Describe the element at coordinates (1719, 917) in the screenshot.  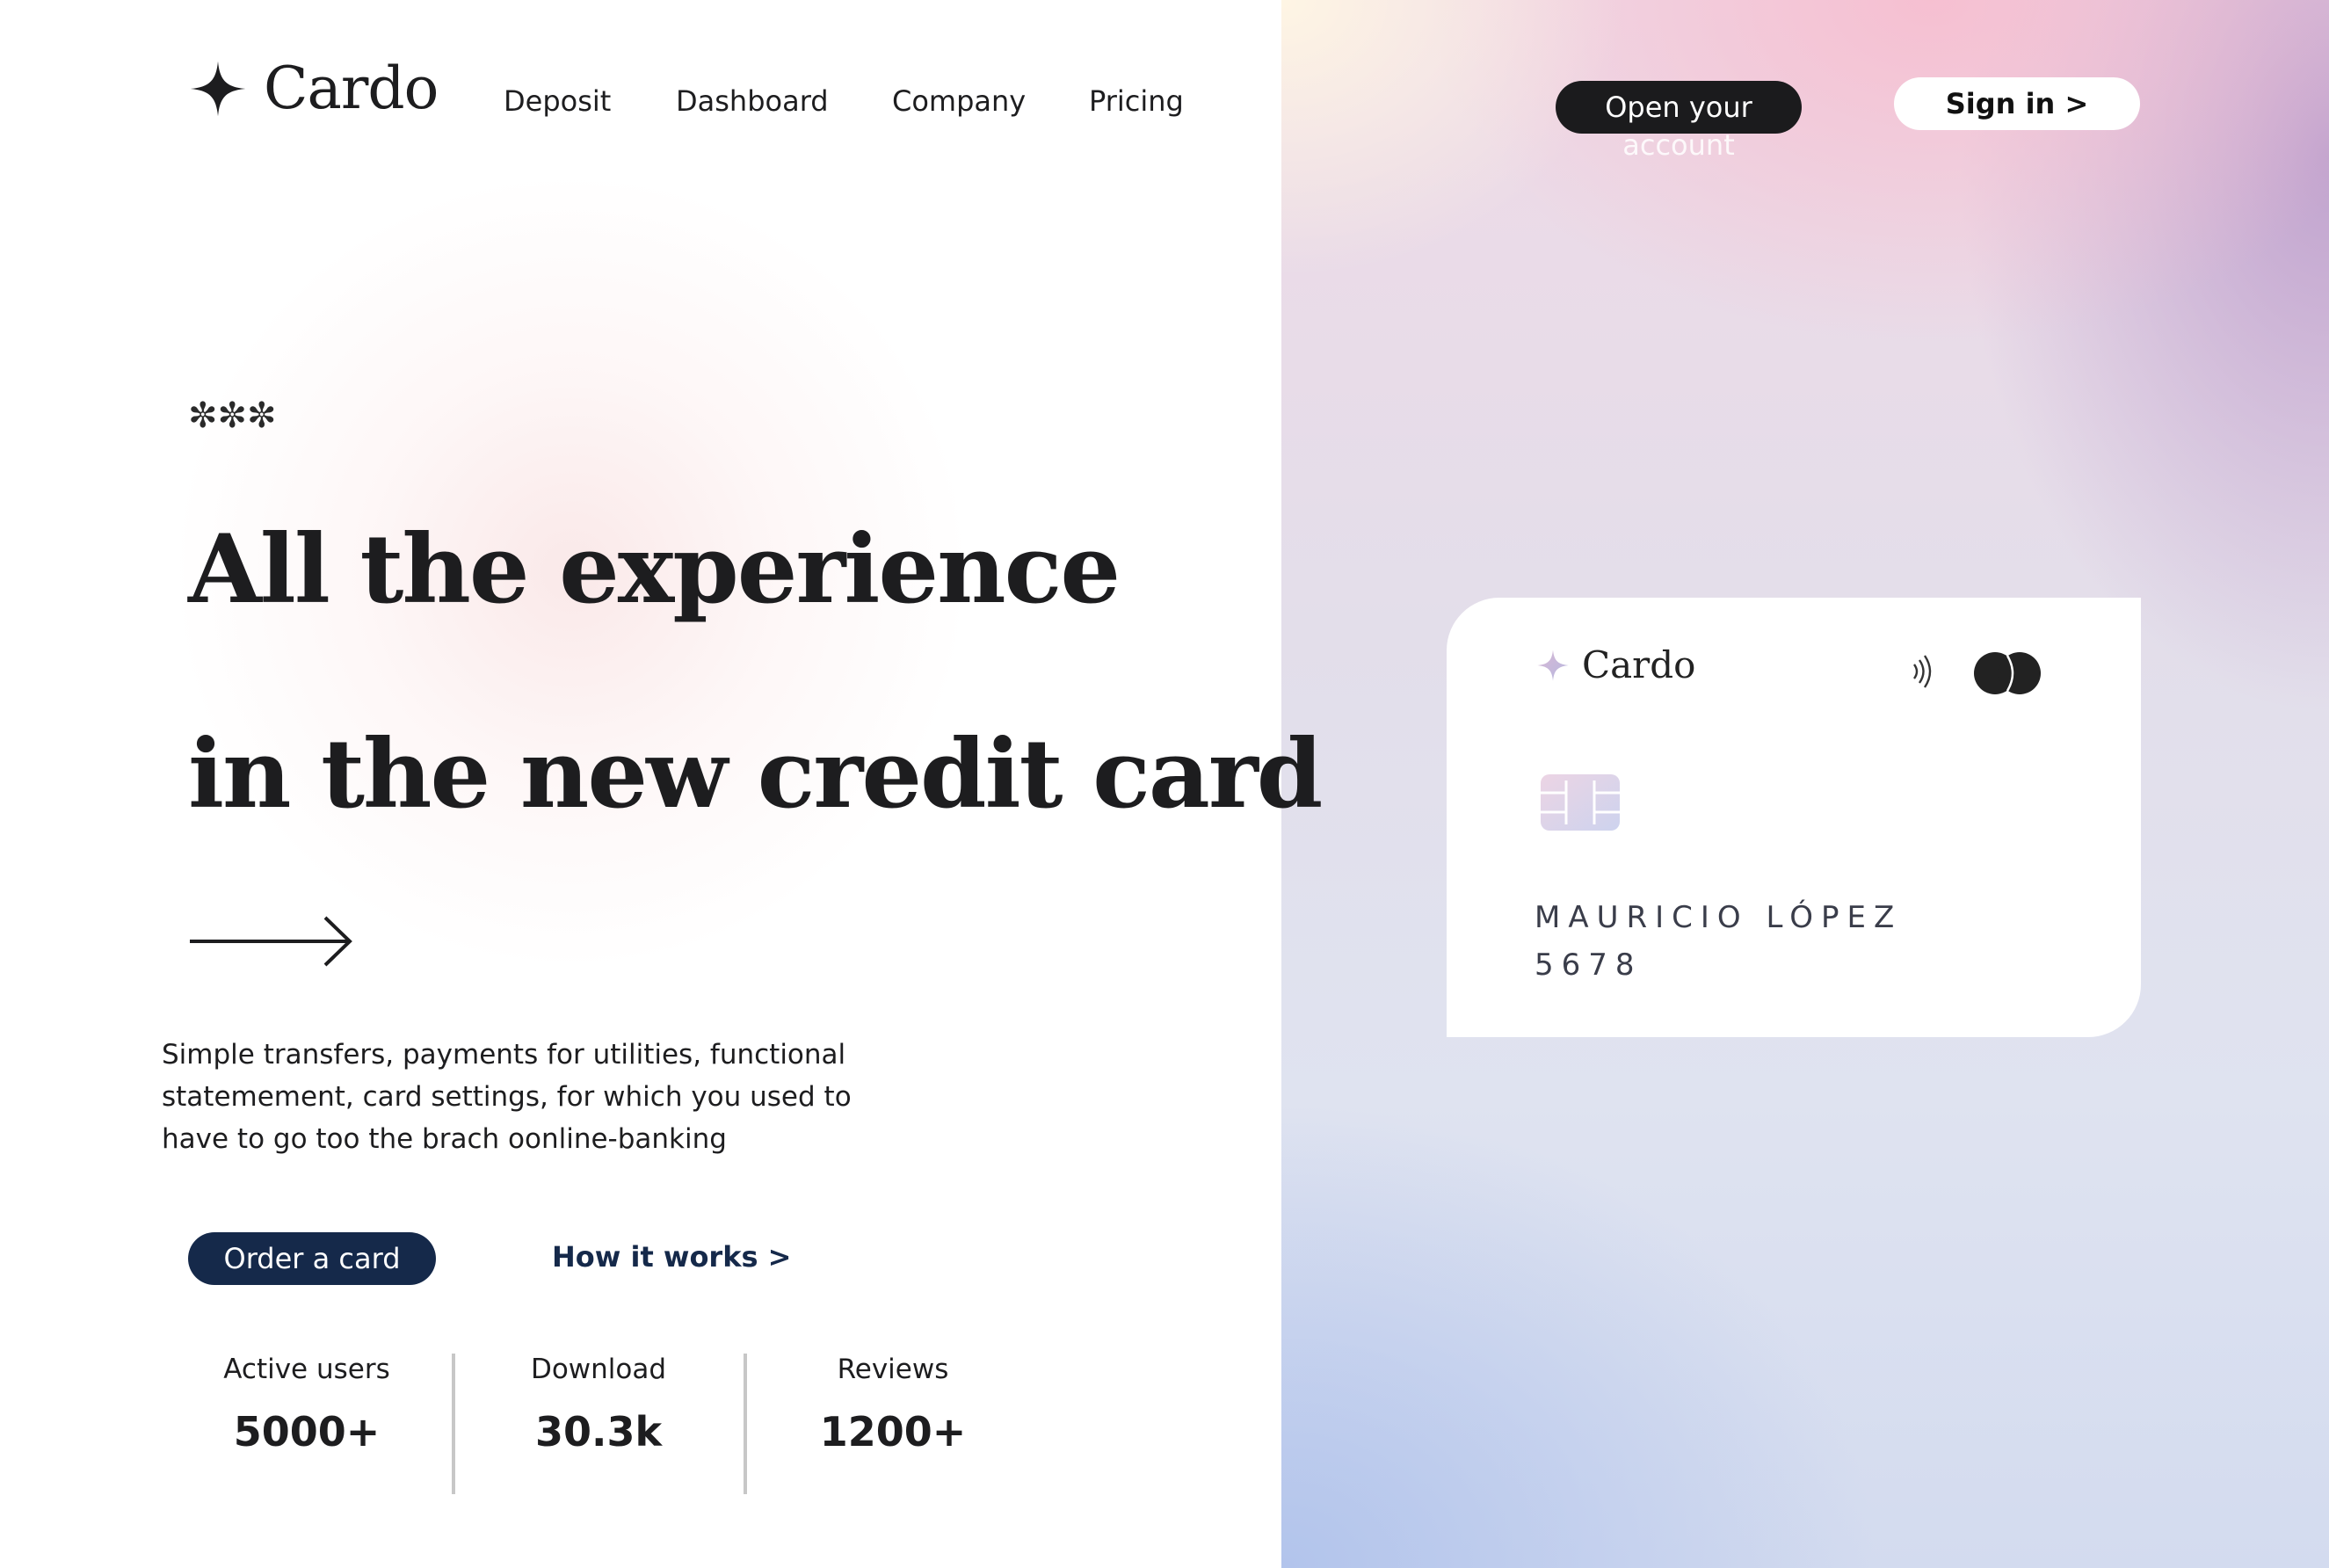
I see `card-holder-name: MAURICIO LÓPEZ` at that location.